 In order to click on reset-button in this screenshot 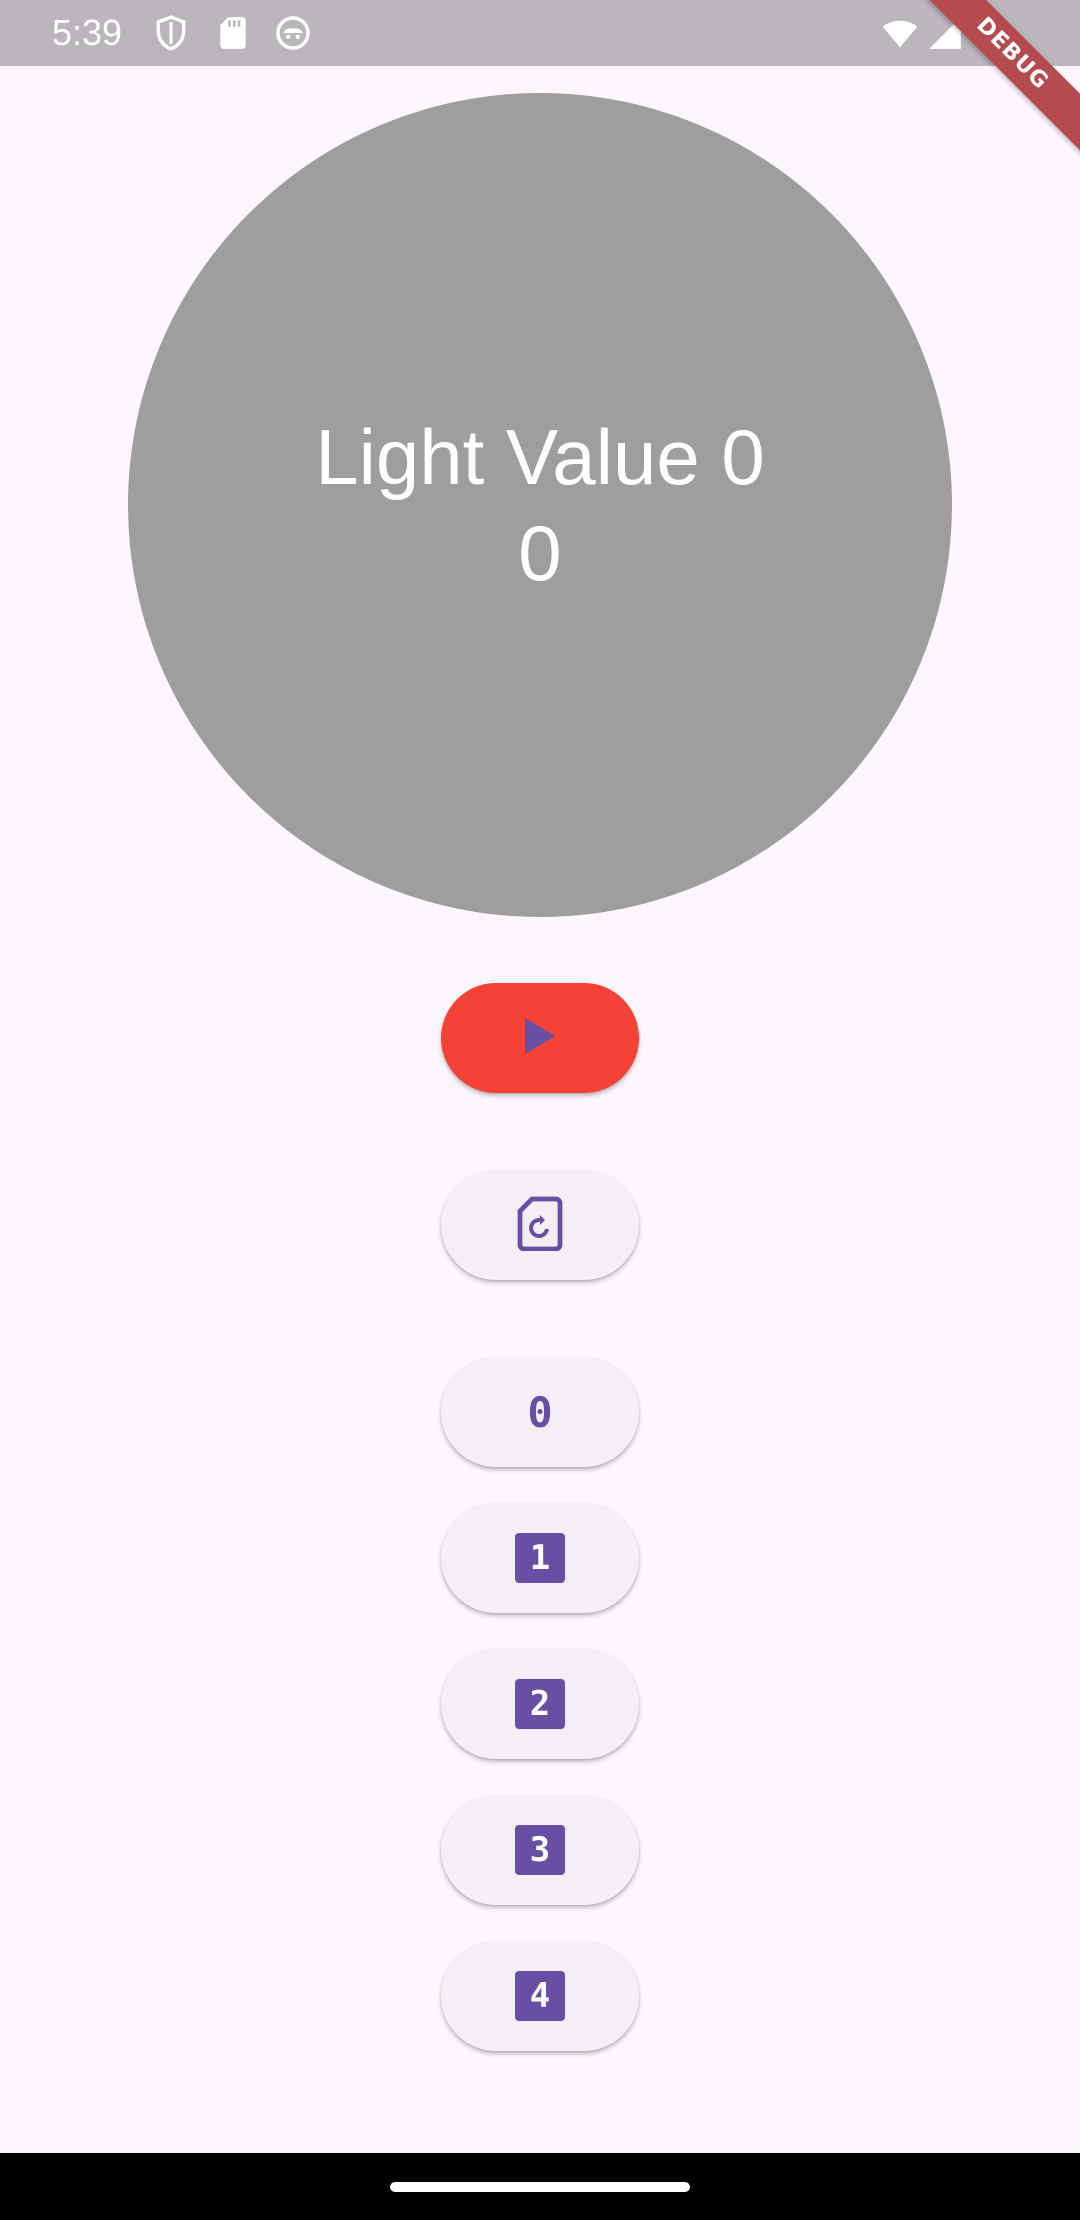, I will do `click(540, 1225)`.